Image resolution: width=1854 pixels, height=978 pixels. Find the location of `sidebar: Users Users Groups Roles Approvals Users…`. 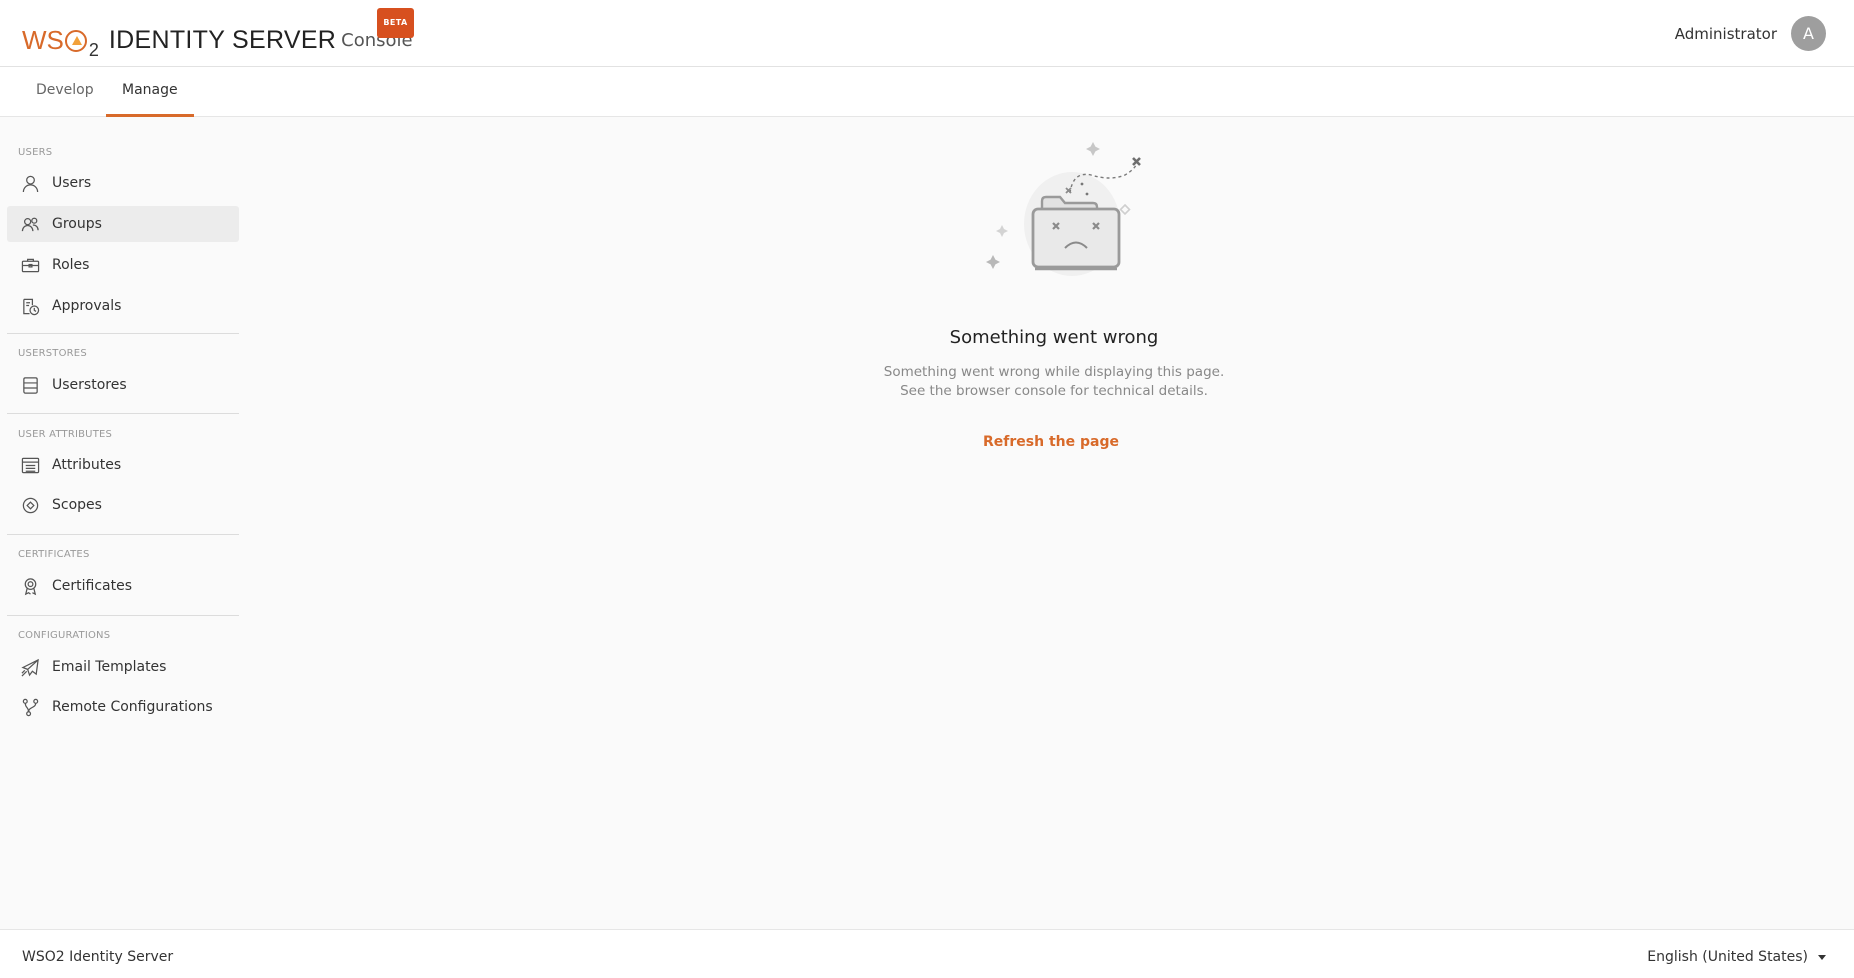

sidebar: Users Users Groups Roles Approvals Users… is located at coordinates (124, 523).